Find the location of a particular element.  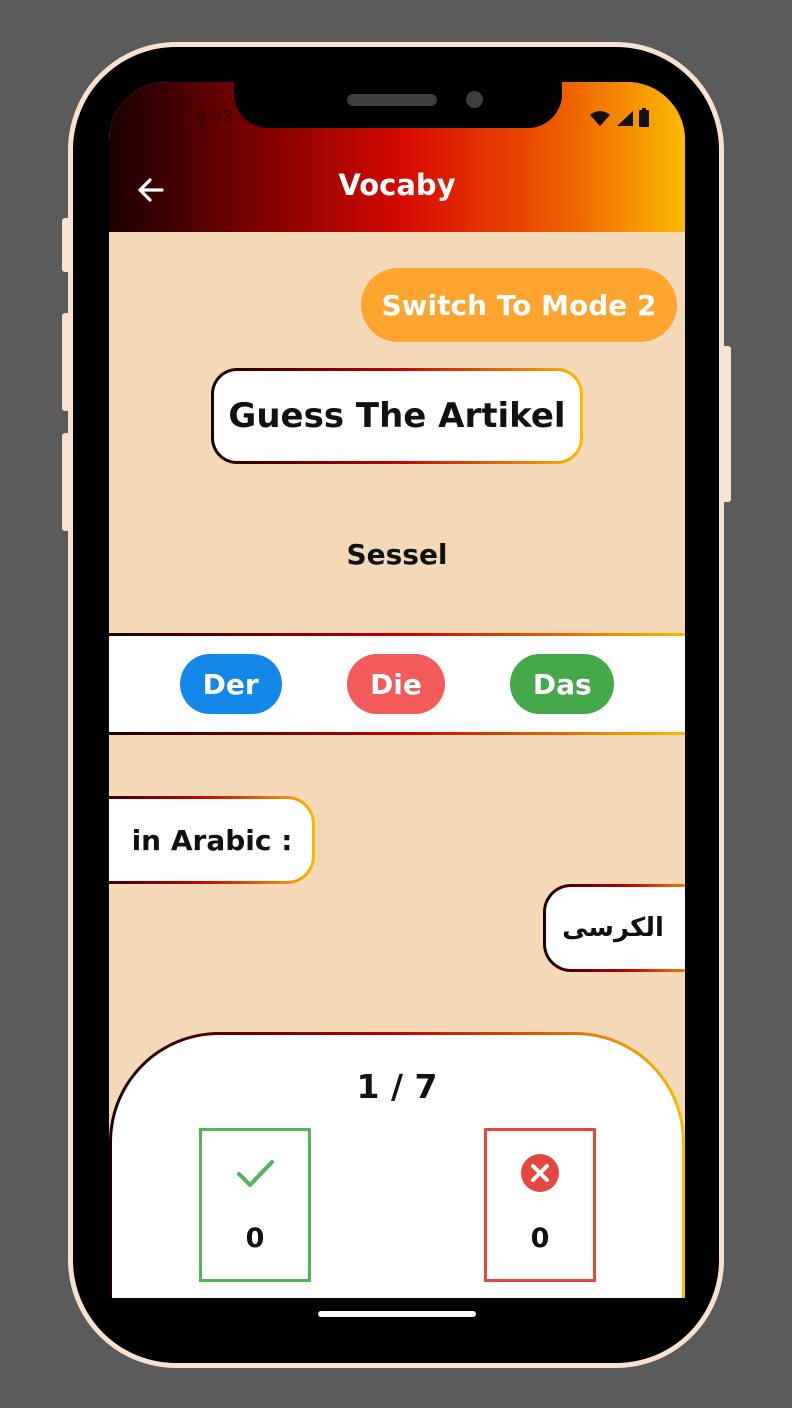

translation-label: in Arabic : is located at coordinates (210, 840).